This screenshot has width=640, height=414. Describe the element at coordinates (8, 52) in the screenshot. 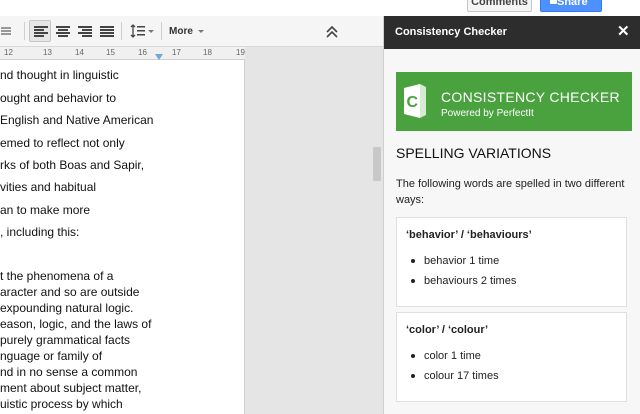

I see `ruler-tick: 12` at that location.